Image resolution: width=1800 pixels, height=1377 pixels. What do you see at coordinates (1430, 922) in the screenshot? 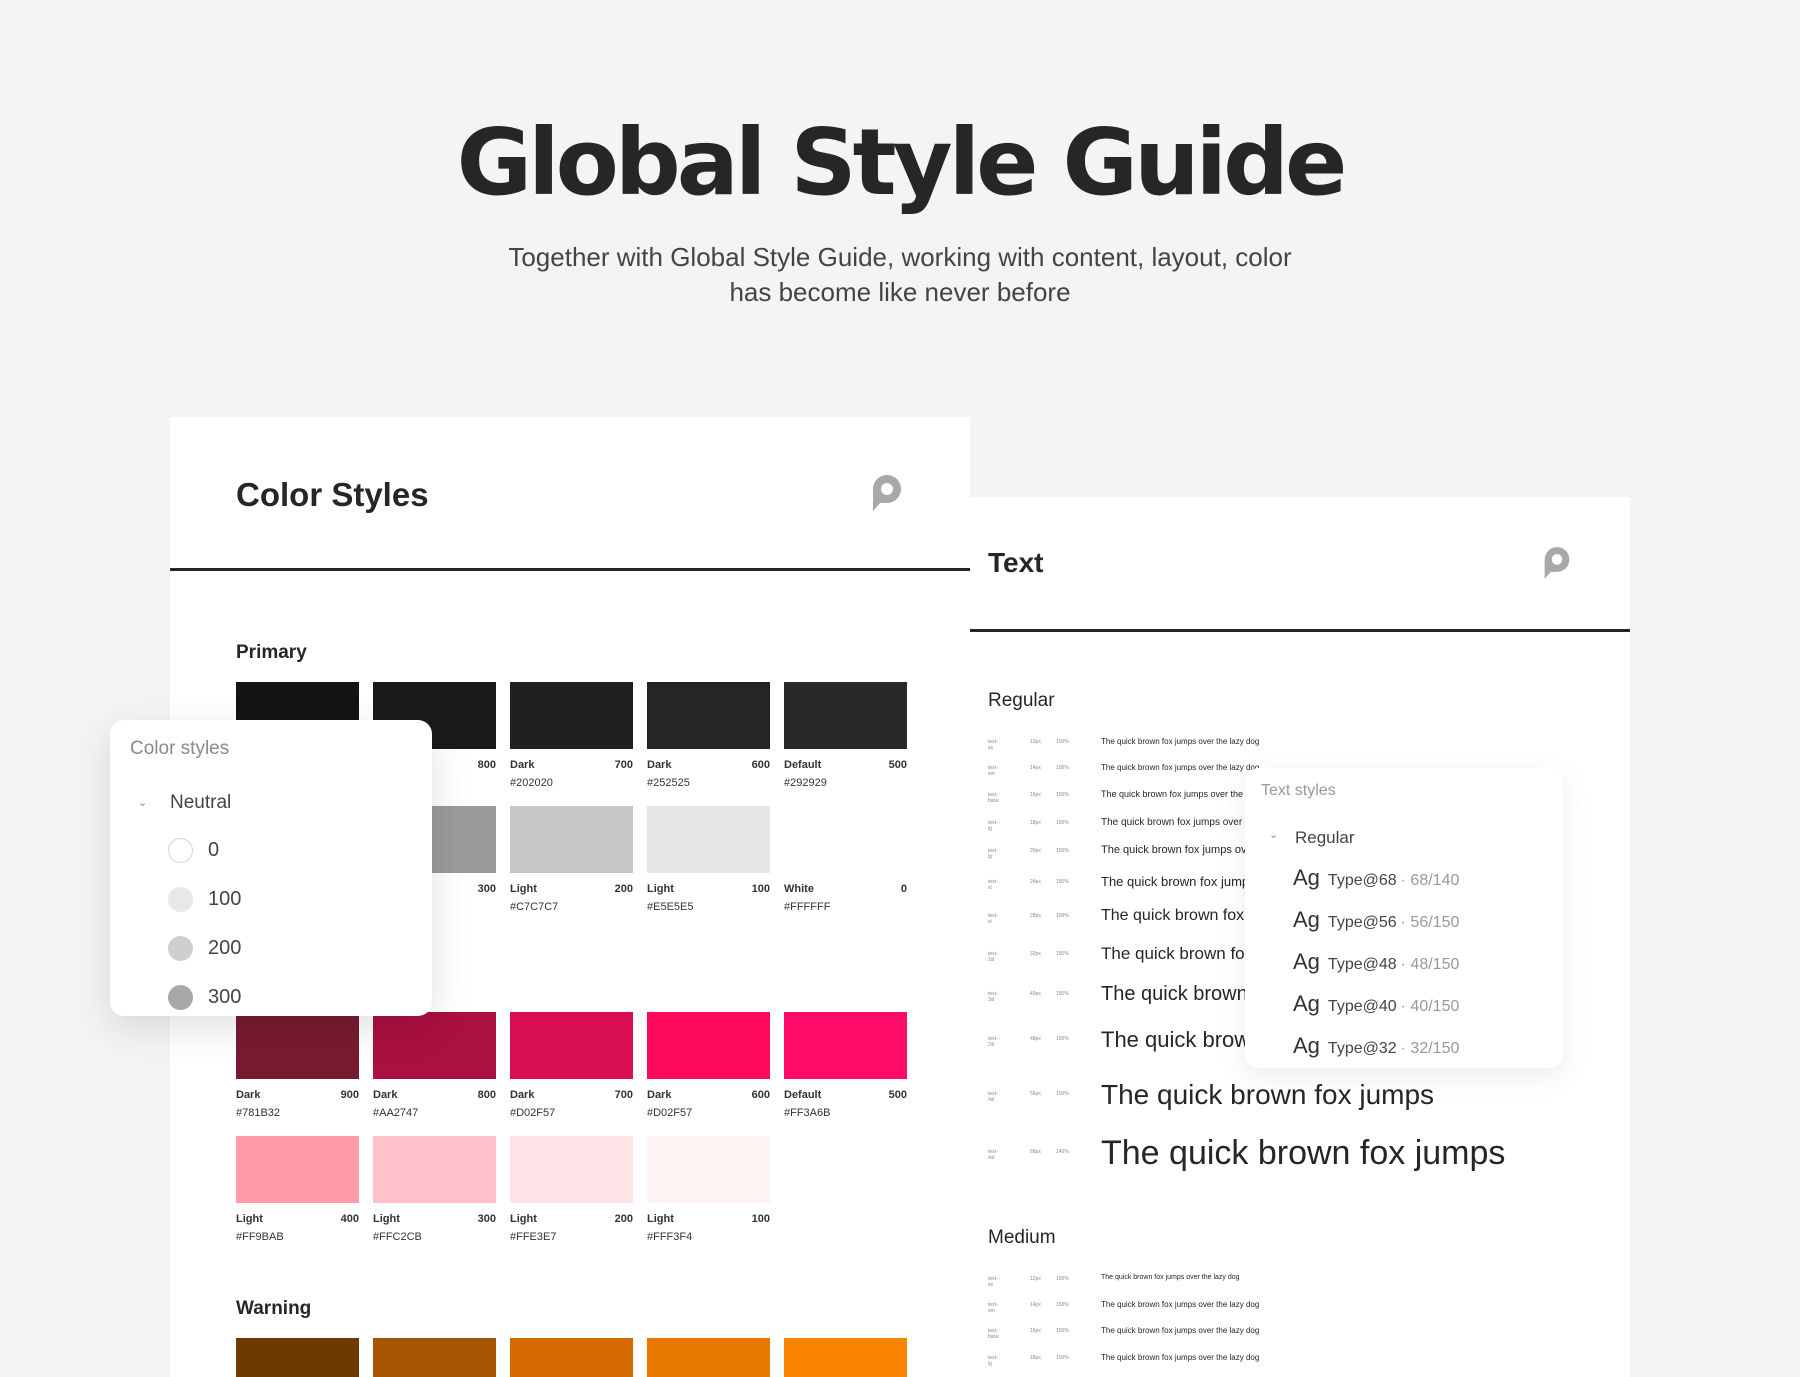
I see `text-style-spec: · 56/150` at bounding box center [1430, 922].